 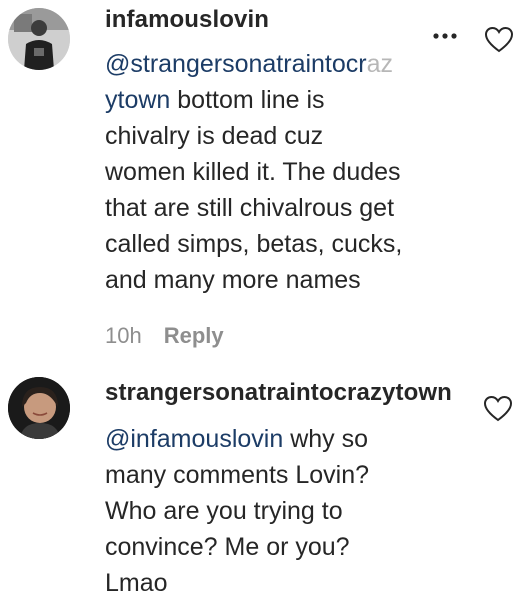 What do you see at coordinates (445, 33) in the screenshot?
I see `more-options-icon` at bounding box center [445, 33].